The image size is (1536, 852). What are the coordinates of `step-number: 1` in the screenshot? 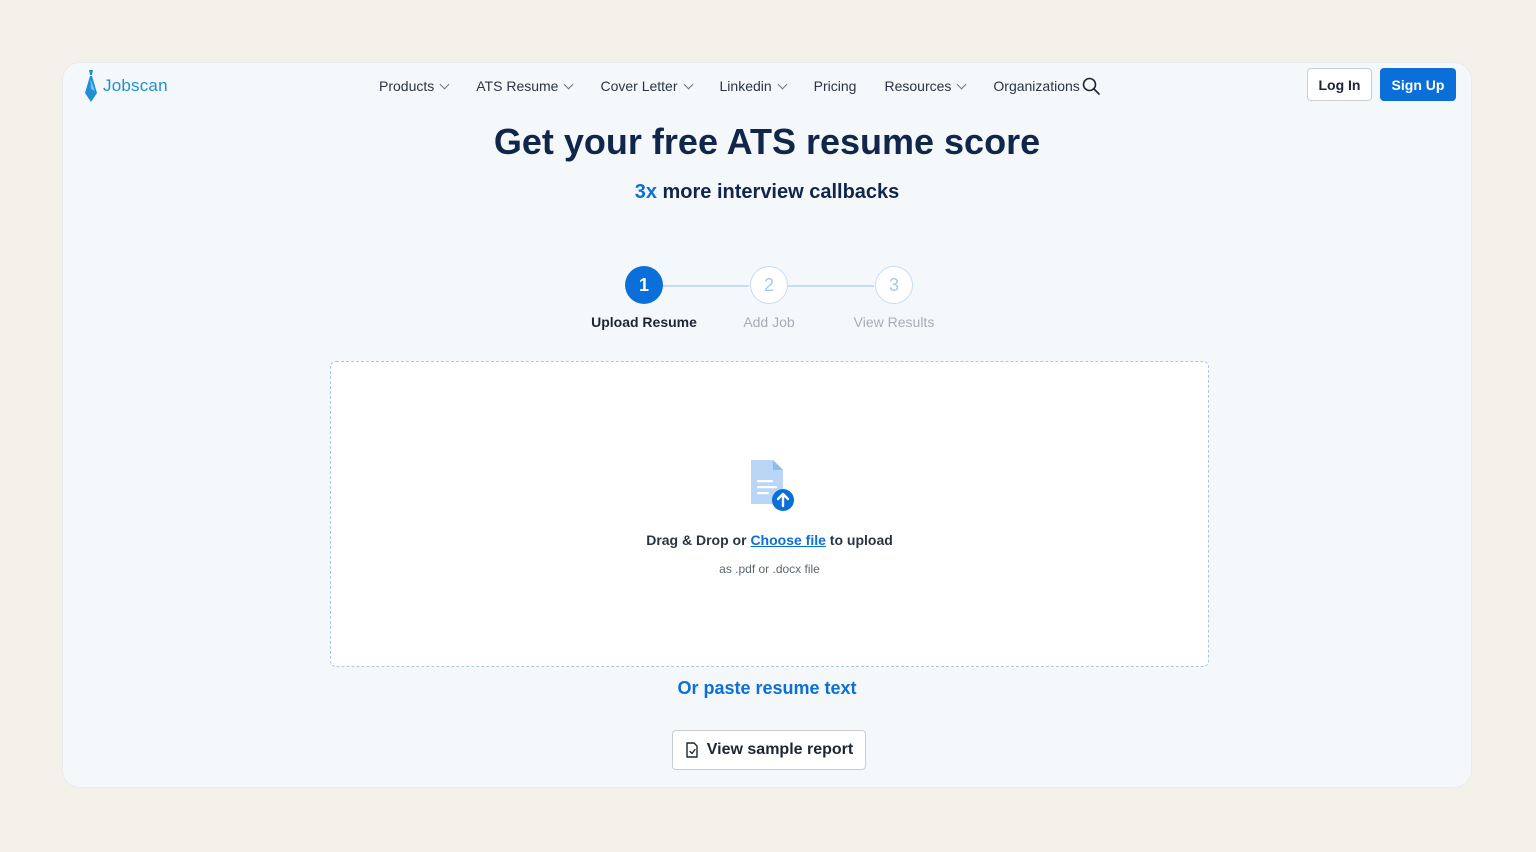 It's located at (644, 285).